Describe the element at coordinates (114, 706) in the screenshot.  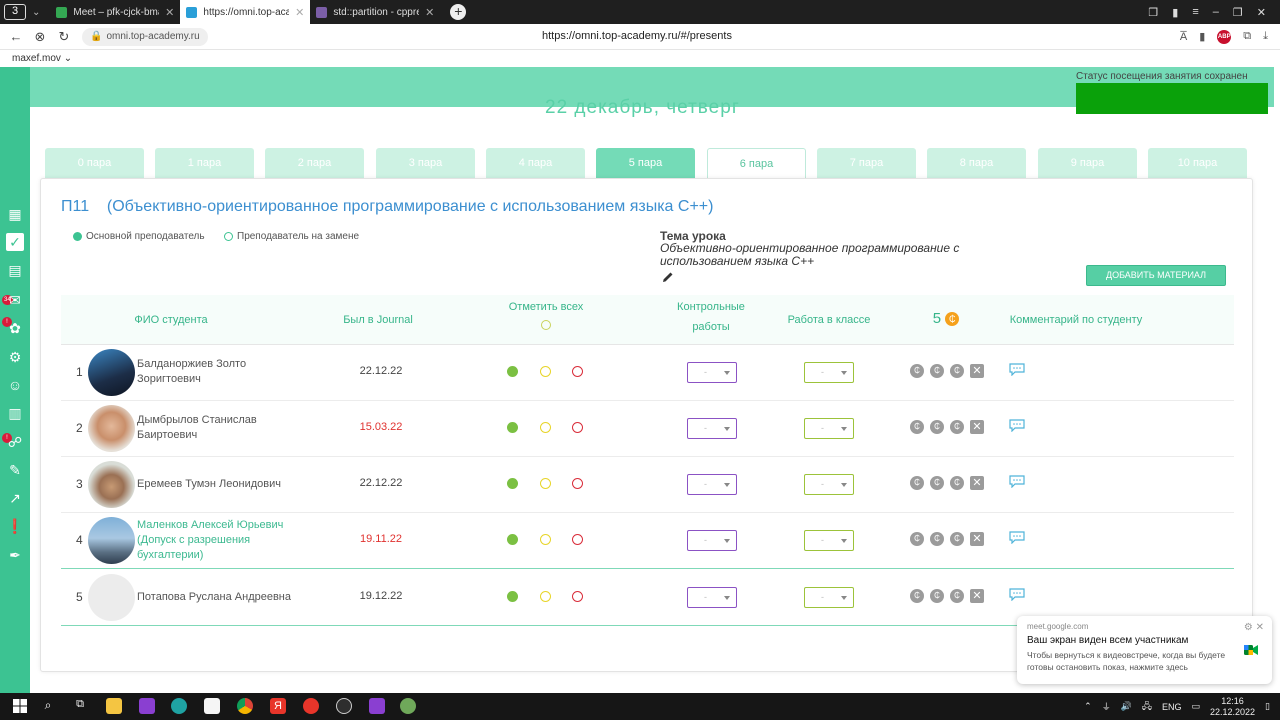
I see `file-explorer-icon` at that location.